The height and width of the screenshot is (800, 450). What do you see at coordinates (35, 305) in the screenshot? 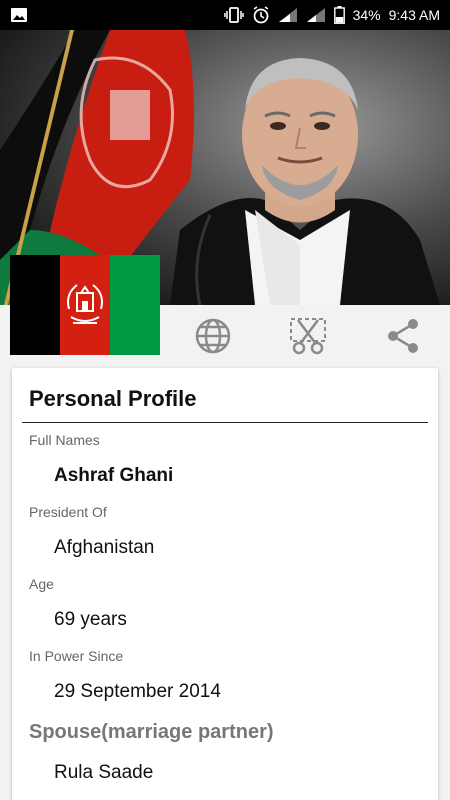
I see `flag-black-band` at bounding box center [35, 305].